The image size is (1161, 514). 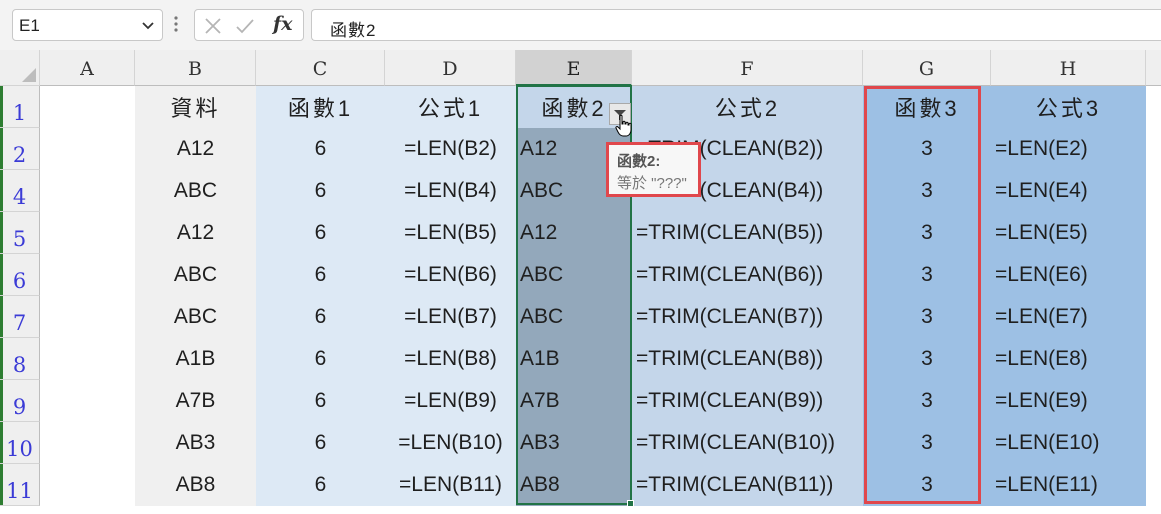 I want to click on column-header-f: F, so click(x=747, y=68).